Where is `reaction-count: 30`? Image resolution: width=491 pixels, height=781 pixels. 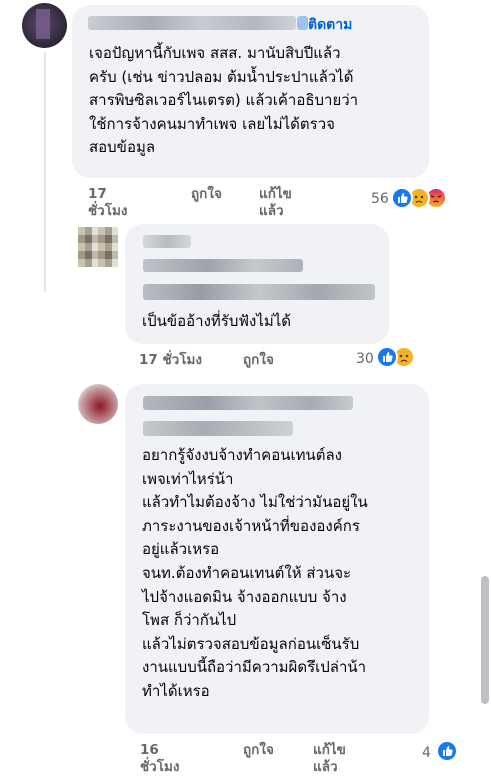 reaction-count: 30 is located at coordinates (365, 359).